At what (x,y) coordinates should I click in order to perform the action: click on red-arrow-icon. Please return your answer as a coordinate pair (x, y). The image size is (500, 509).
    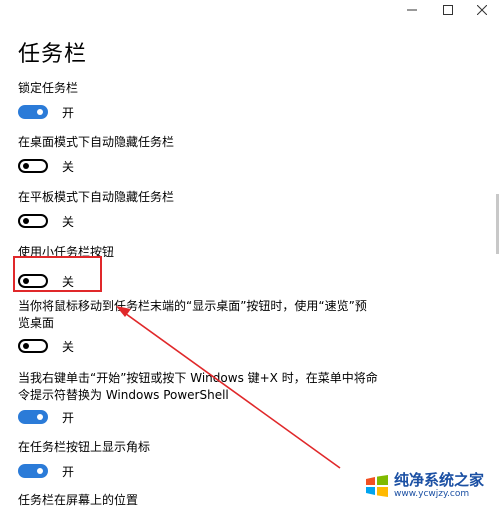
    Looking at the image, I should click on (228, 387).